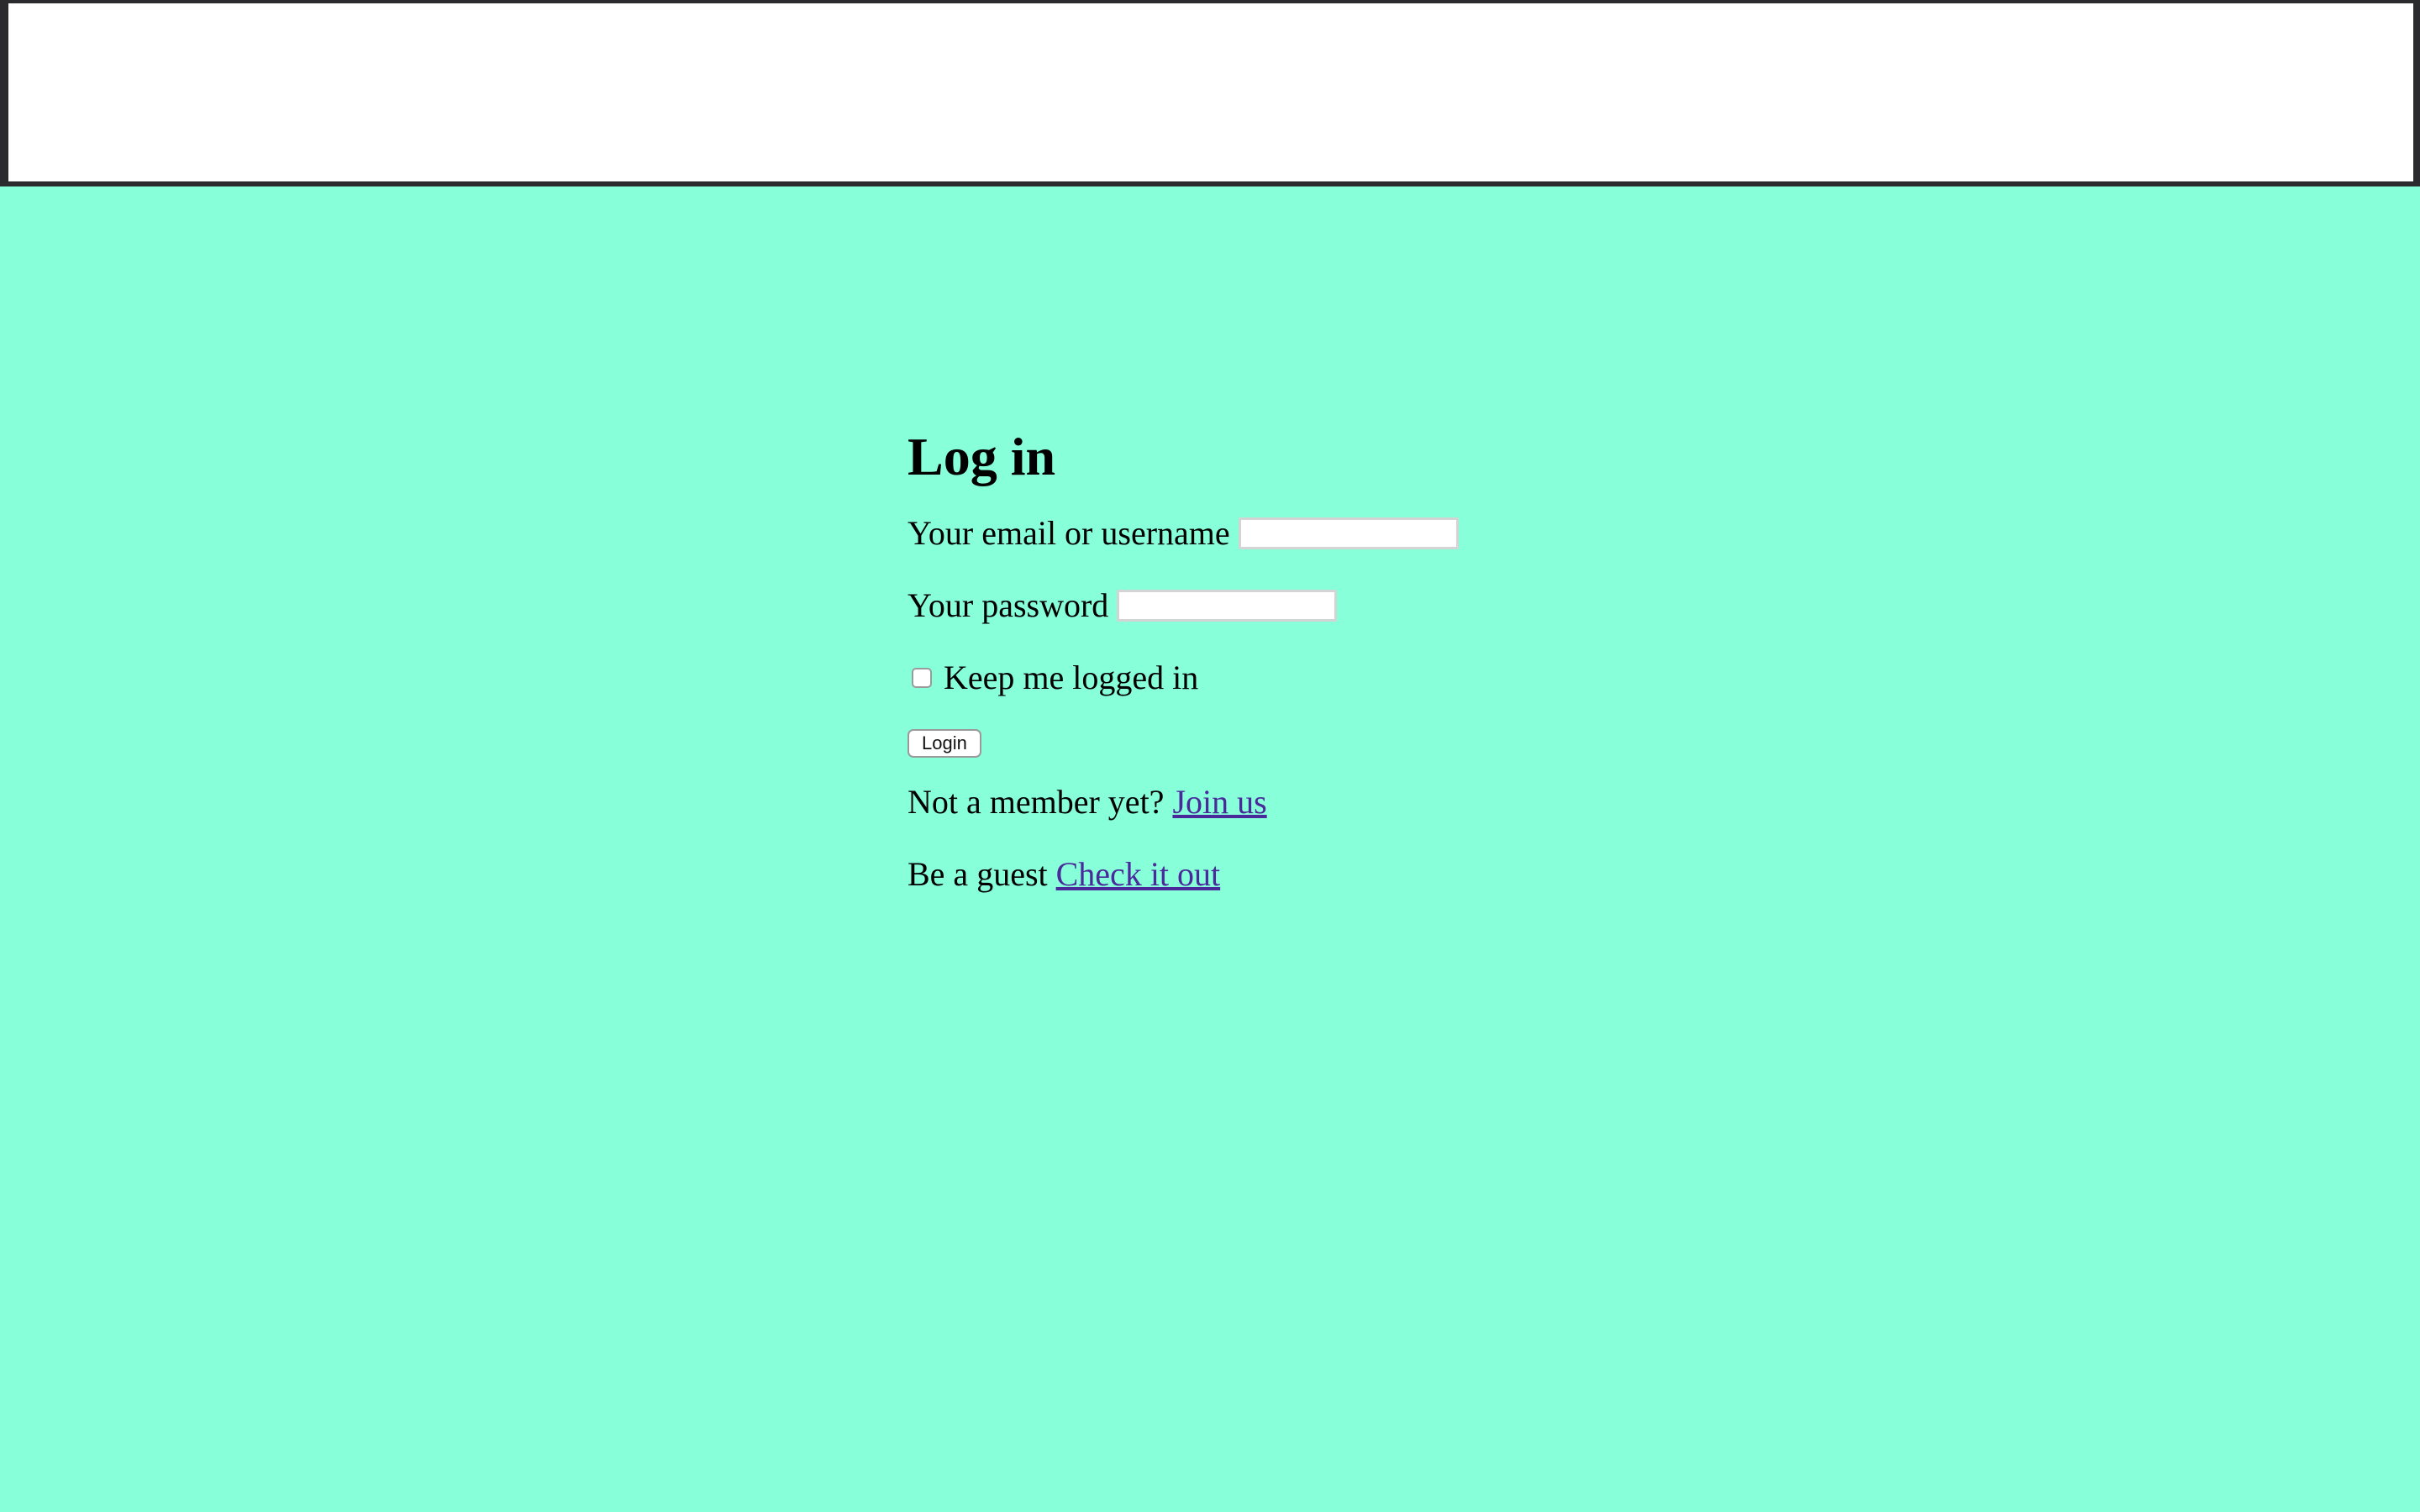 Image resolution: width=2420 pixels, height=1512 pixels. I want to click on check-it-out-link: Check it out, so click(1138, 874).